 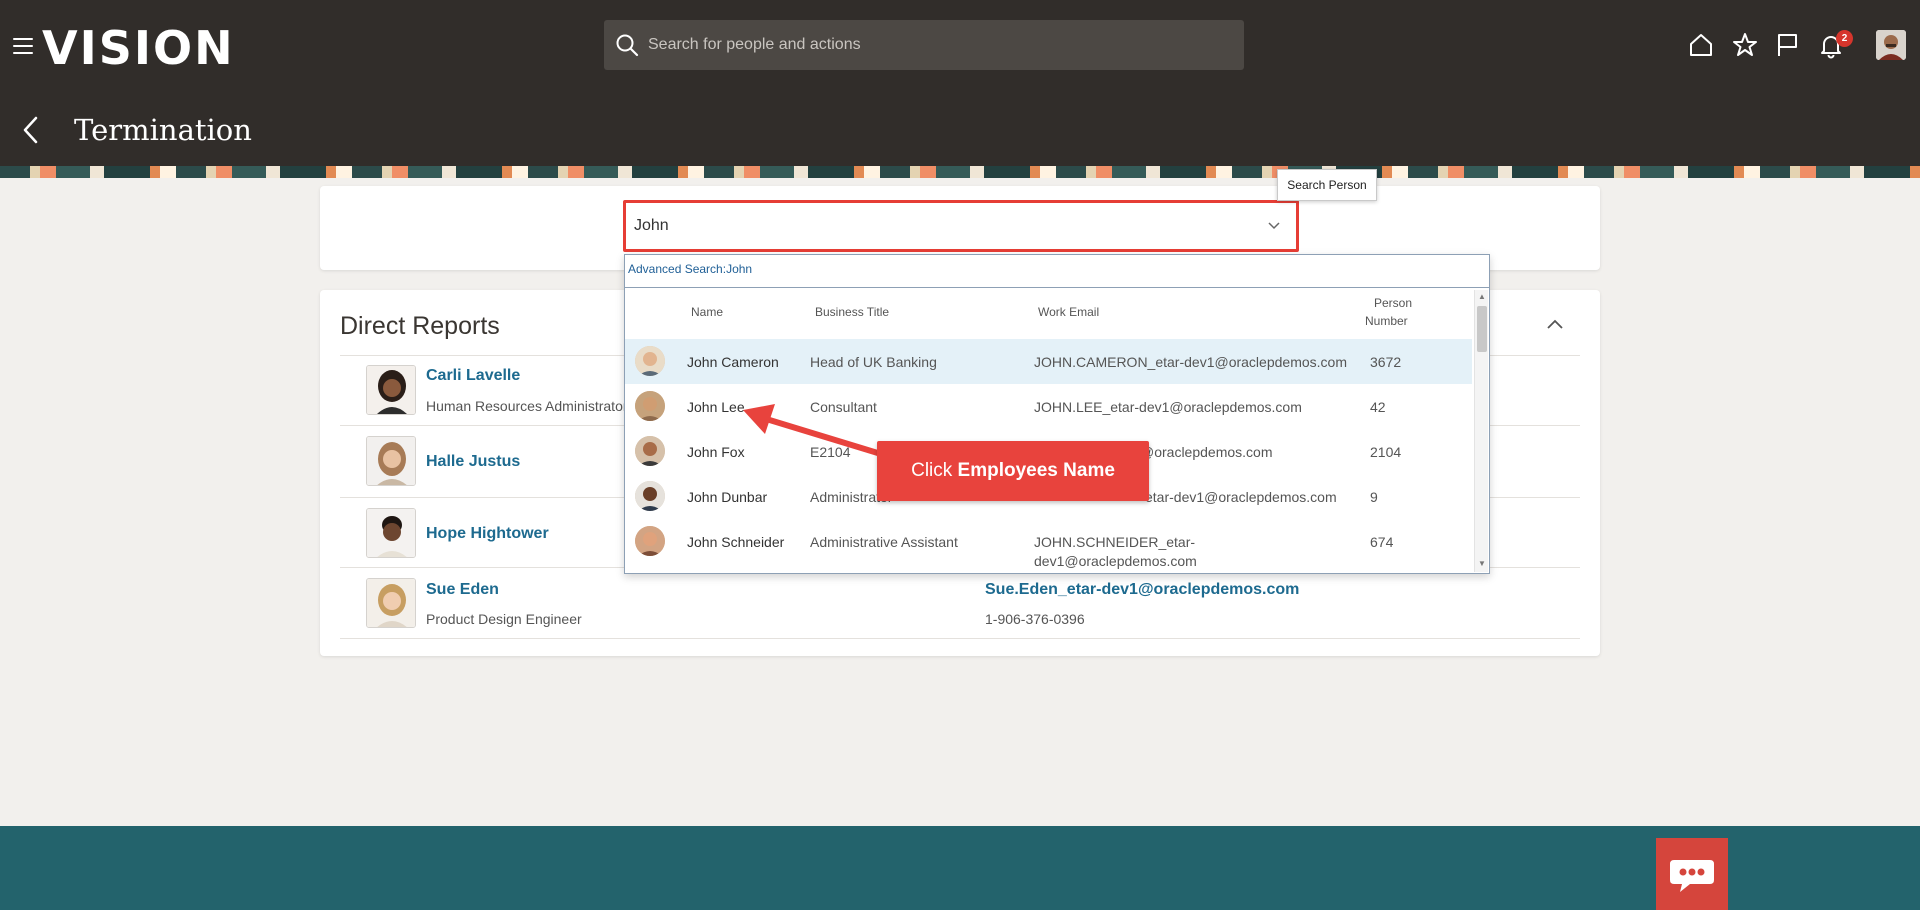 I want to click on column-header-work-email: Work Email, so click(x=1069, y=312).